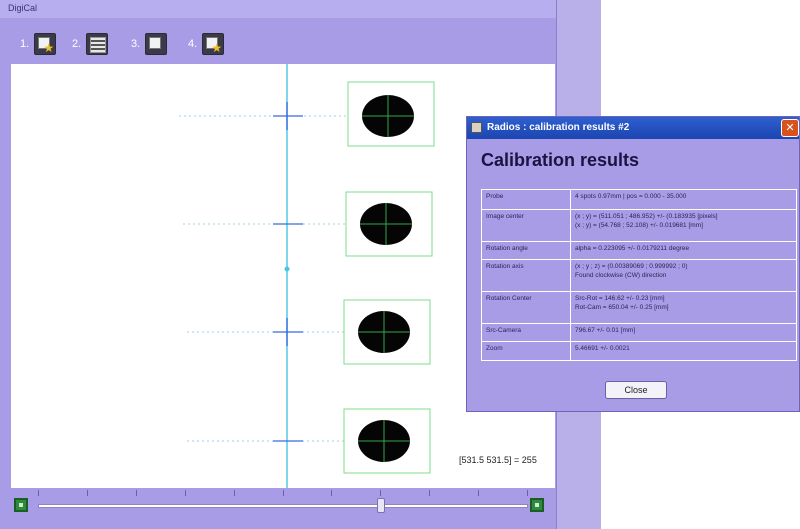  What do you see at coordinates (526, 351) in the screenshot?
I see `row-label: Zoom` at bounding box center [526, 351].